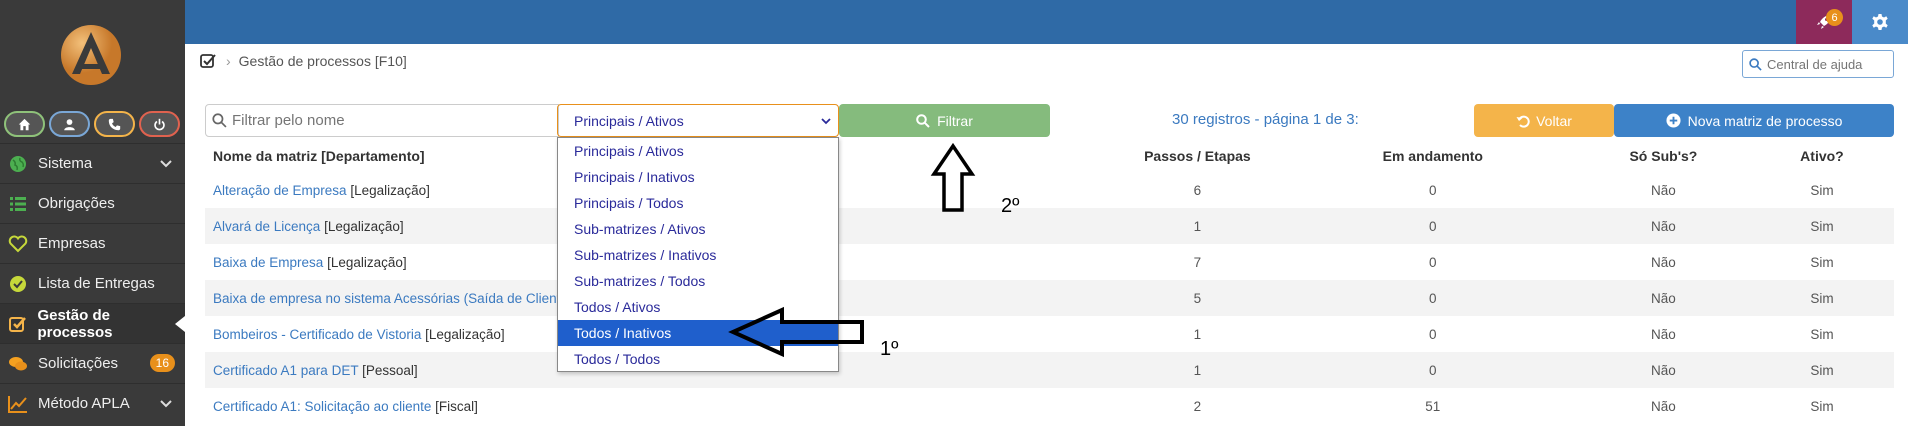 This screenshot has width=1908, height=426. I want to click on sidebar-item-label: Empresas, so click(72, 243).